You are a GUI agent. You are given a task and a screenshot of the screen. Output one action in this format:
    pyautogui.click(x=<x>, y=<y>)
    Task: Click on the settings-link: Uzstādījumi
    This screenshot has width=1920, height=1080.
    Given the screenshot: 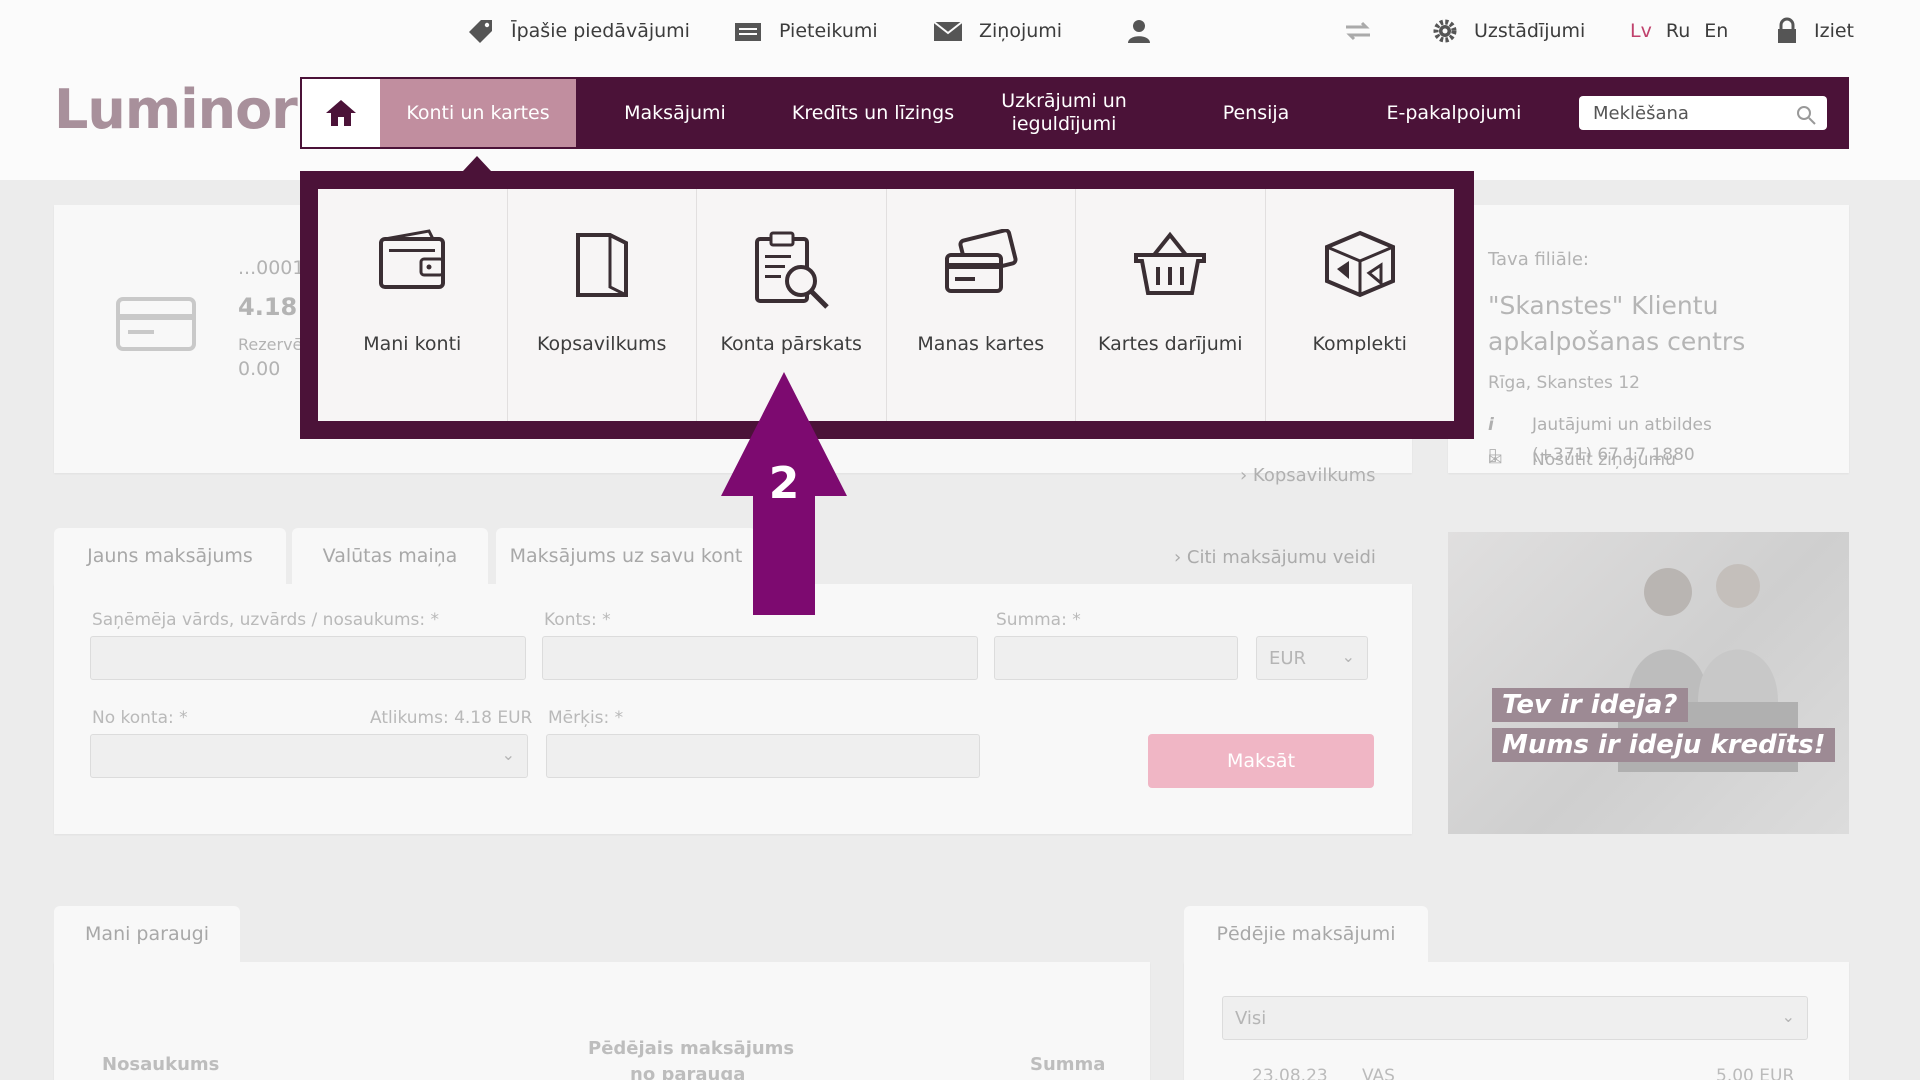 What is the action you would take?
    pyautogui.click(x=1508, y=31)
    